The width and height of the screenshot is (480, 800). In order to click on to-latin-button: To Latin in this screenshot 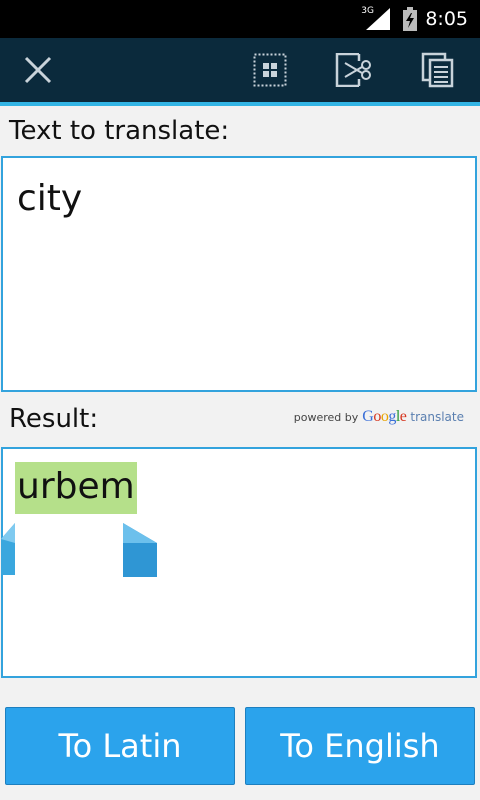, I will do `click(120, 746)`.